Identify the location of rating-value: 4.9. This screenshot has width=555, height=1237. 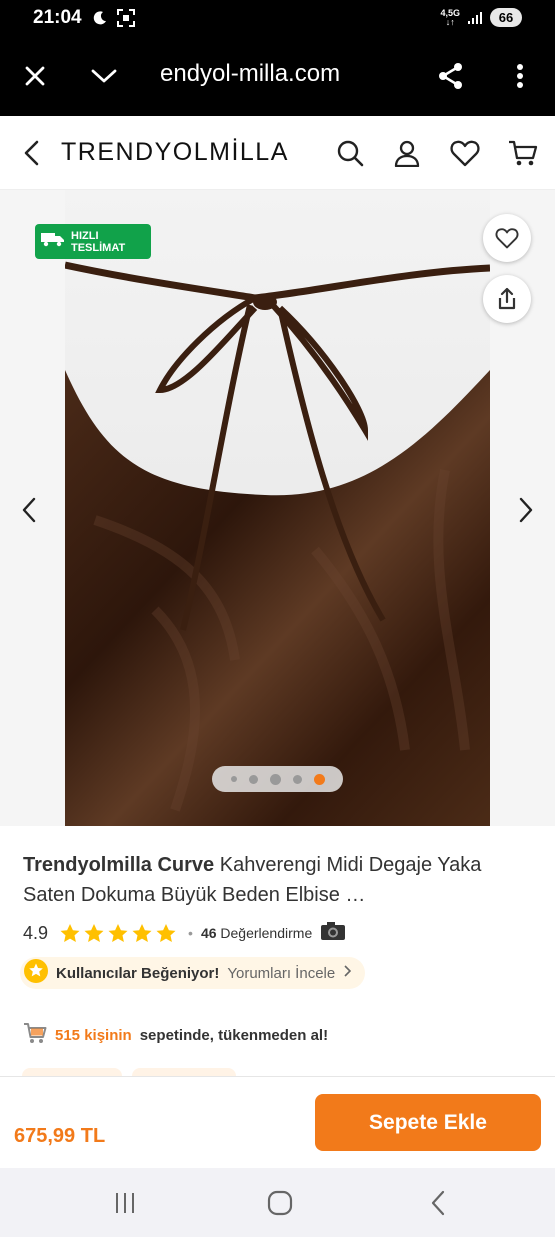
(36, 932).